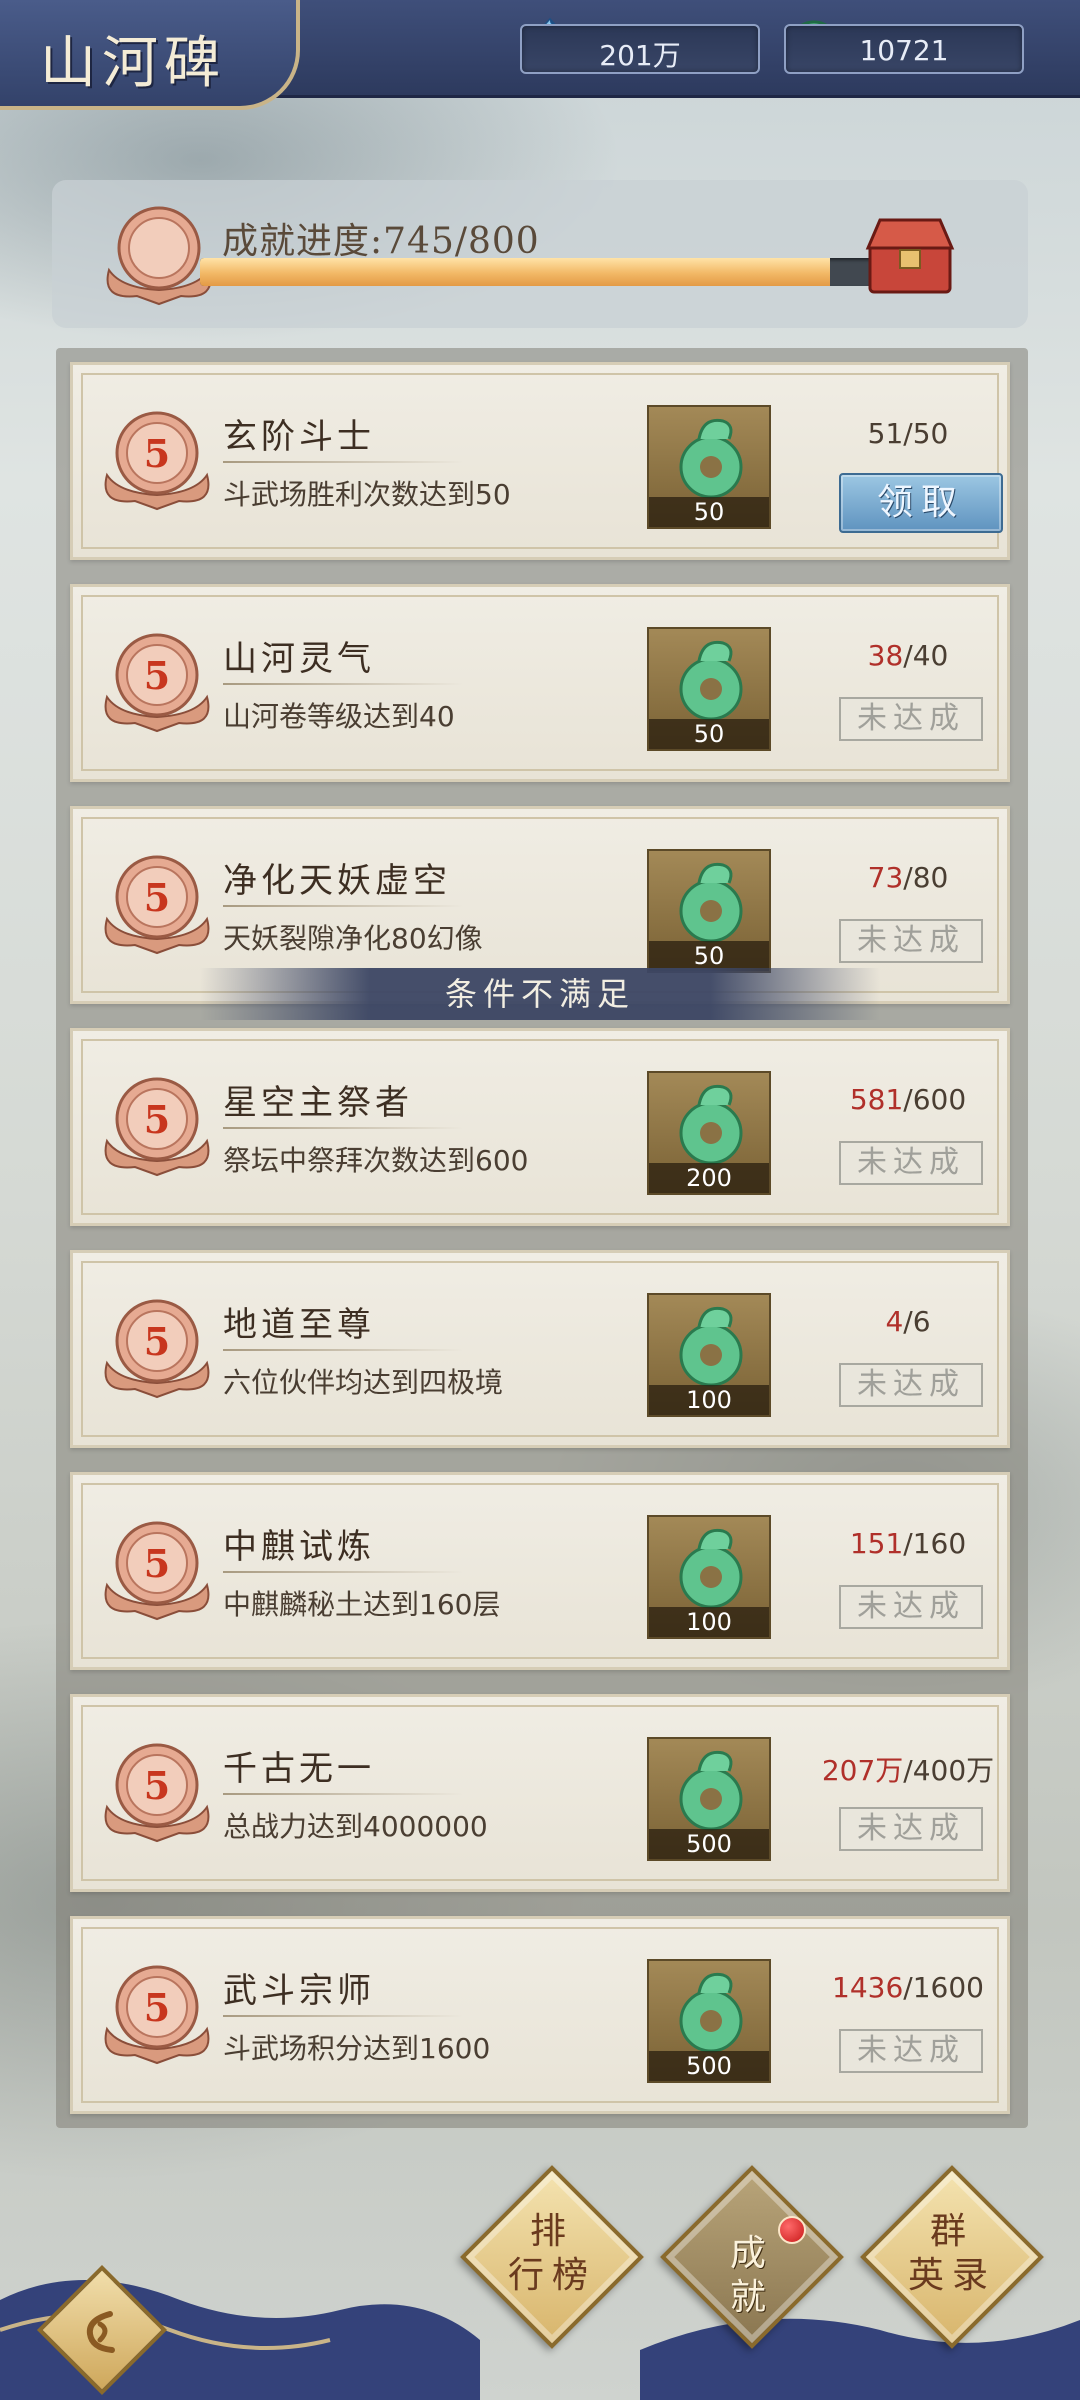 This screenshot has height=2400, width=1080. I want to click on progress-total: /6, so click(917, 1321).